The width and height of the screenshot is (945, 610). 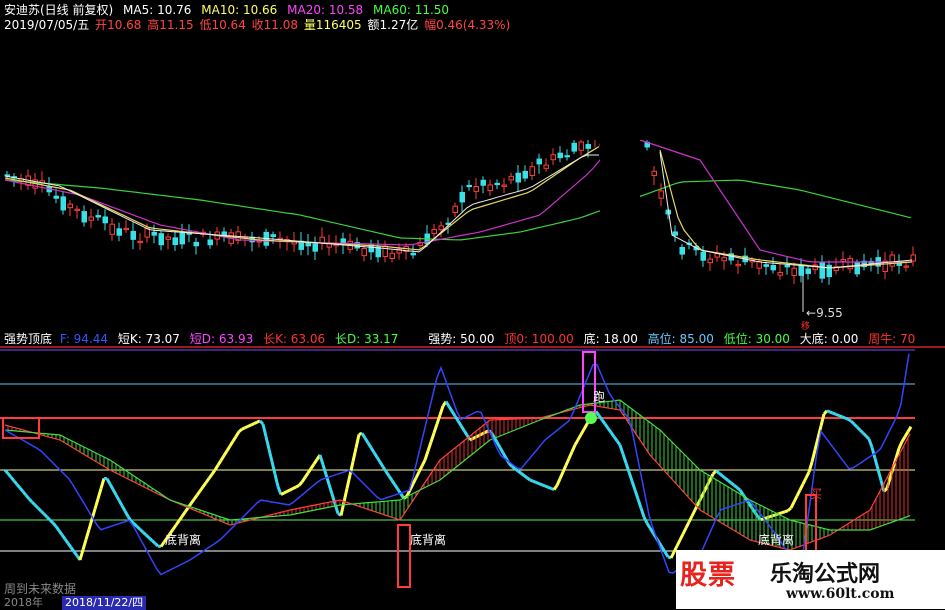 What do you see at coordinates (366, 339) in the screenshot?
I see `ind-item-long-d: 长D: 33.17` at bounding box center [366, 339].